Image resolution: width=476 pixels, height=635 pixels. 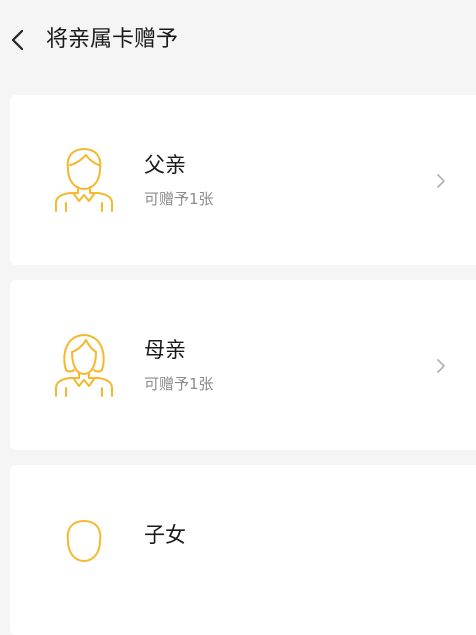 I want to click on back-button, so click(x=18, y=40).